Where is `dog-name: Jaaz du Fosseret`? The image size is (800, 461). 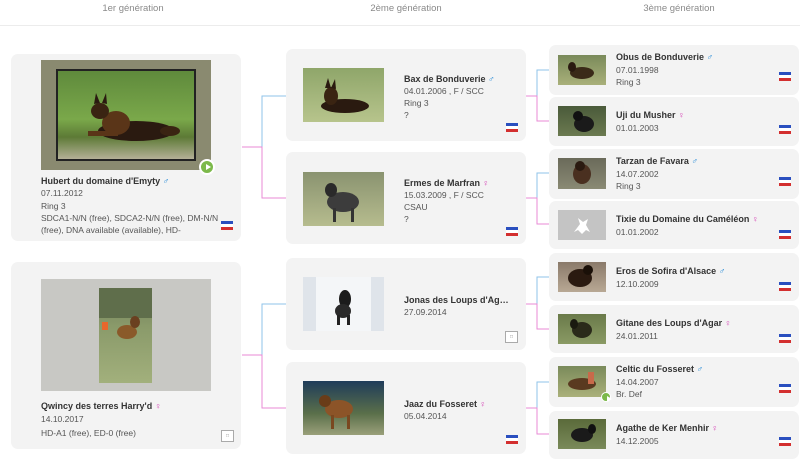
dog-name: Jaaz du Fosseret is located at coordinates (441, 404).